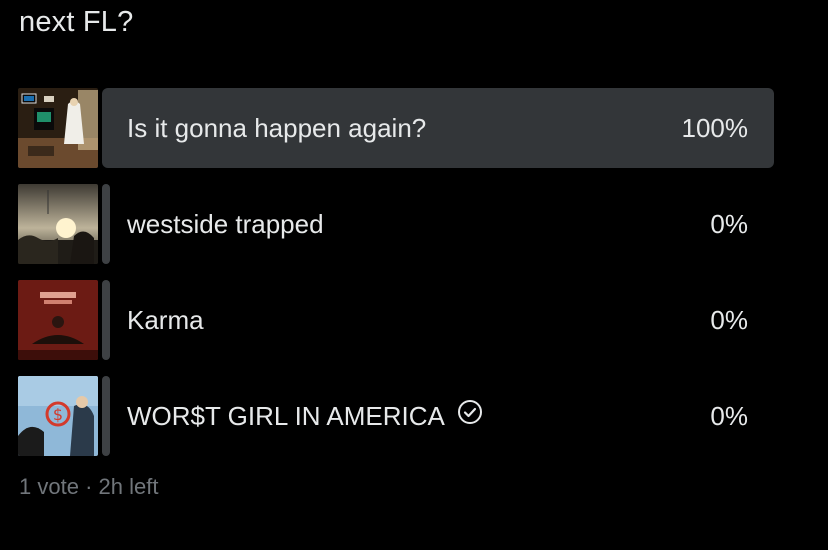 The height and width of the screenshot is (550, 828). I want to click on poll-question: next FL?, so click(76, 22).